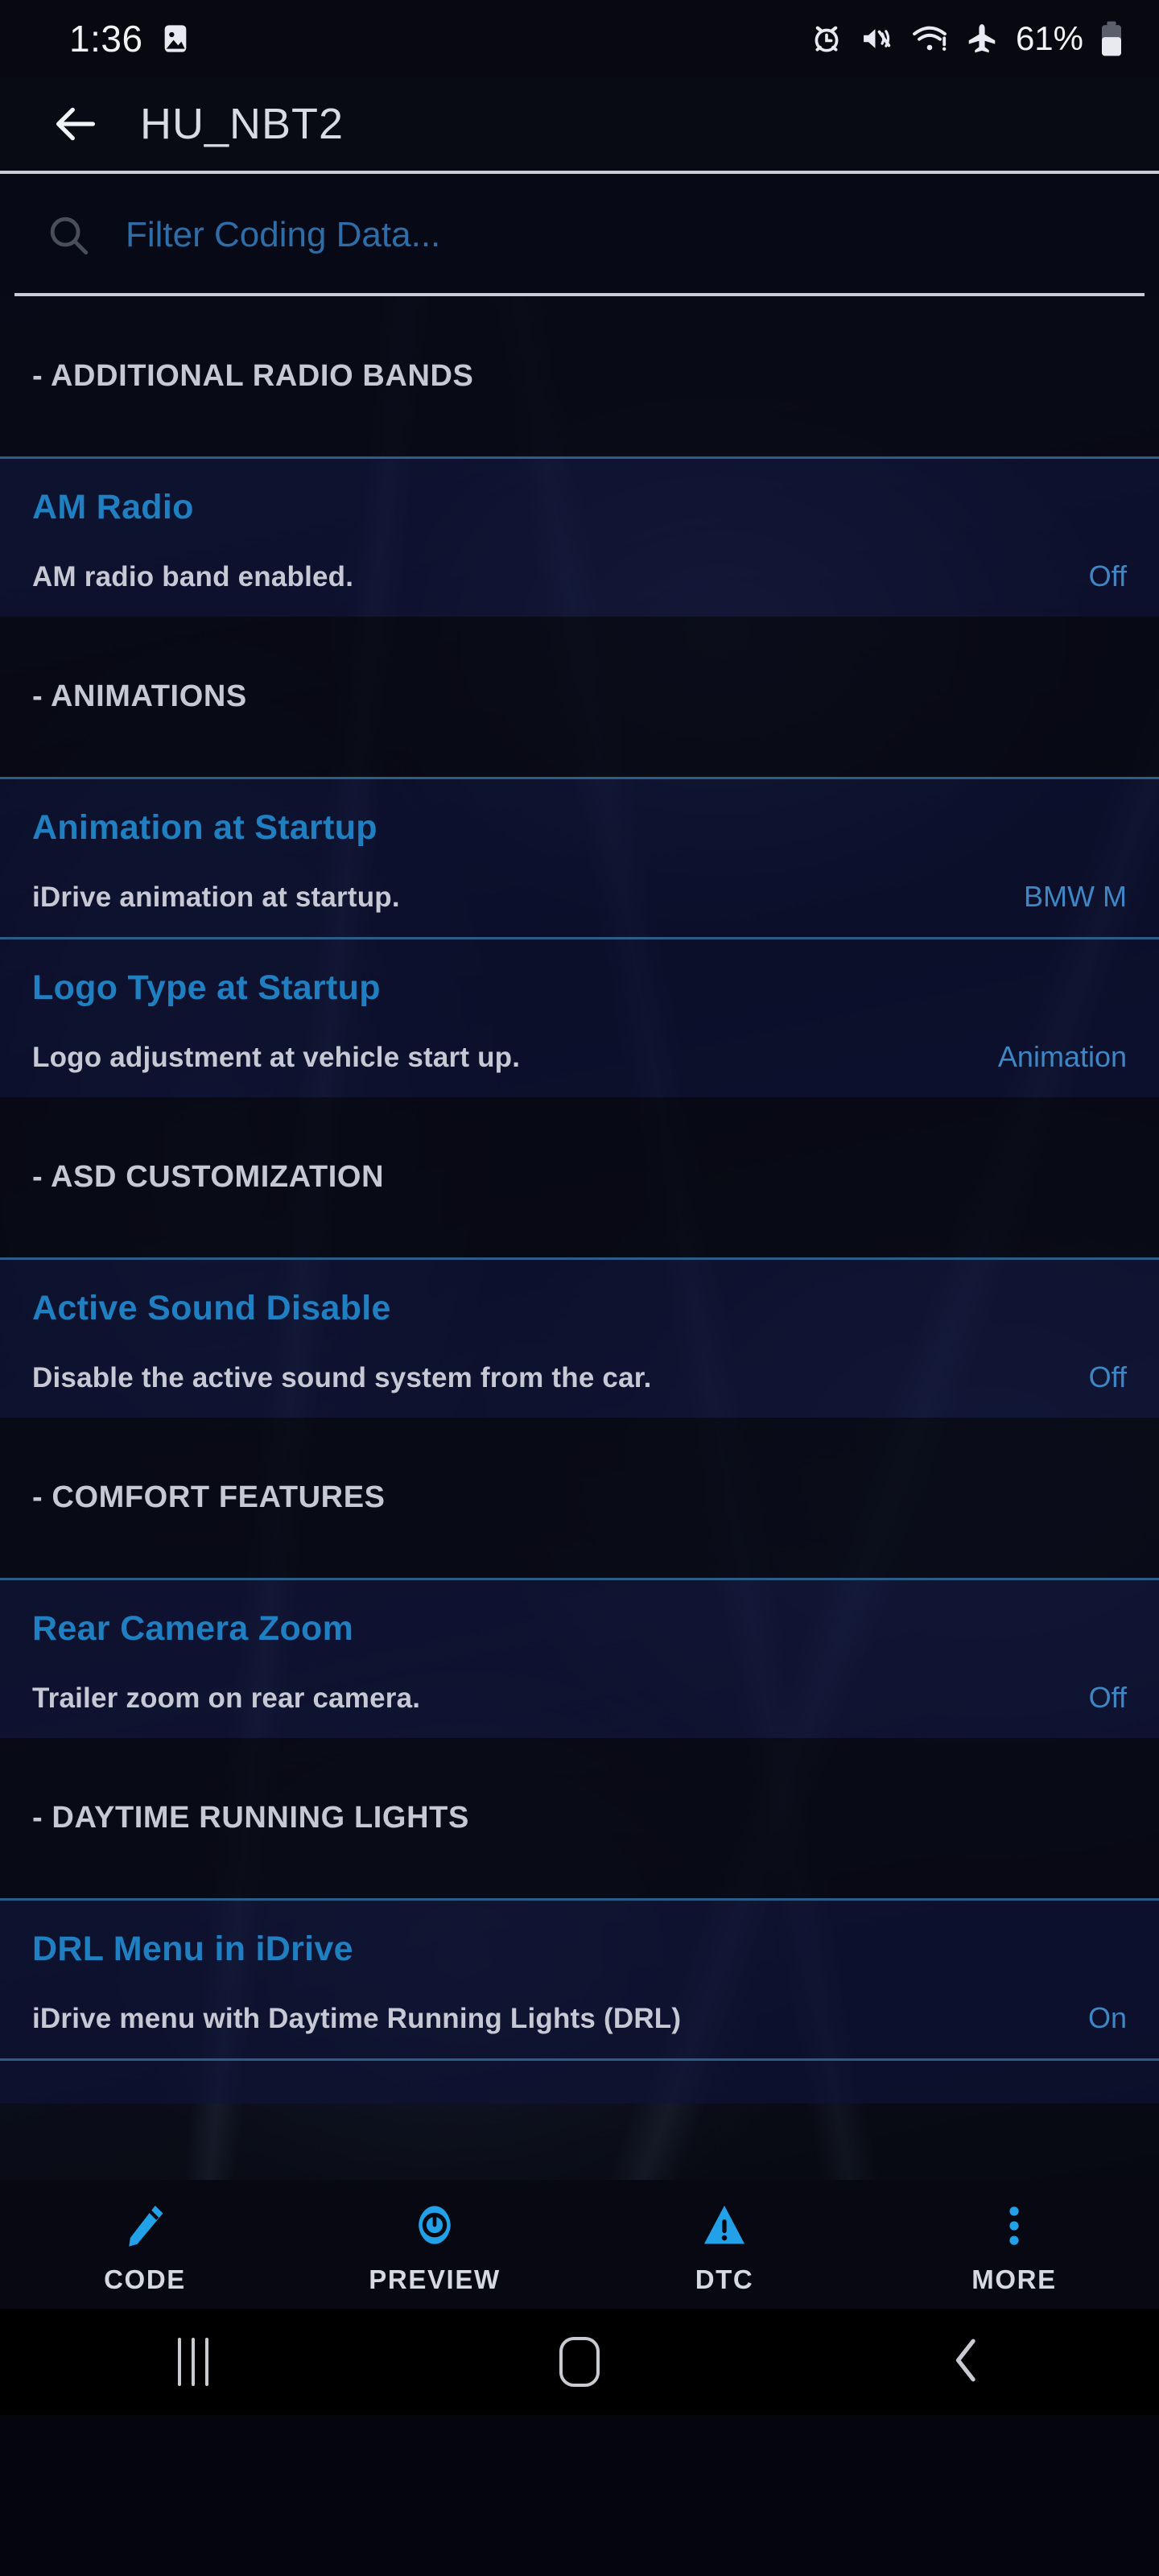 The height and width of the screenshot is (2576, 1159). What do you see at coordinates (826, 39) in the screenshot?
I see `alarm-icon` at bounding box center [826, 39].